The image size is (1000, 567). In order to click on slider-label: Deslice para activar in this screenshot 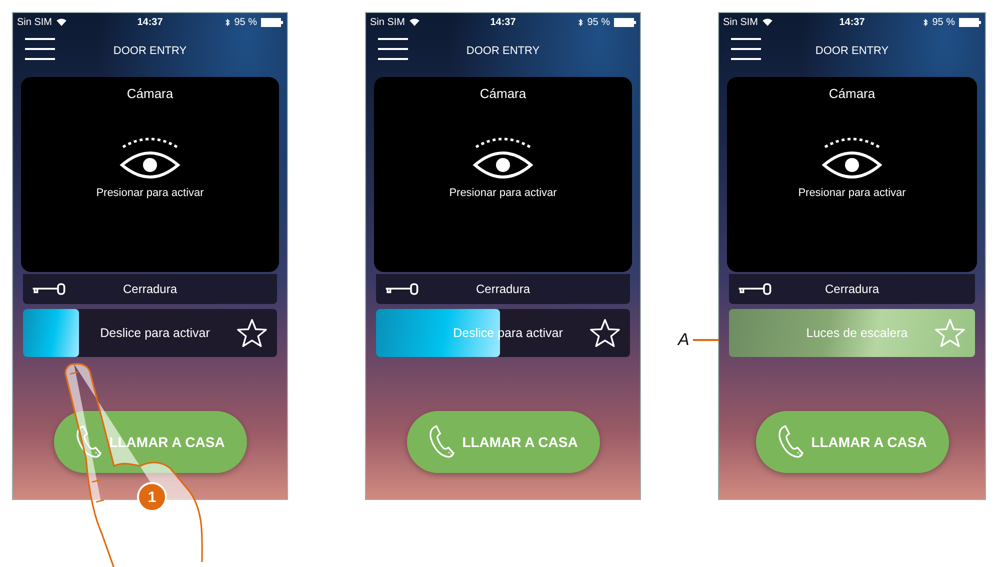, I will do `click(155, 333)`.